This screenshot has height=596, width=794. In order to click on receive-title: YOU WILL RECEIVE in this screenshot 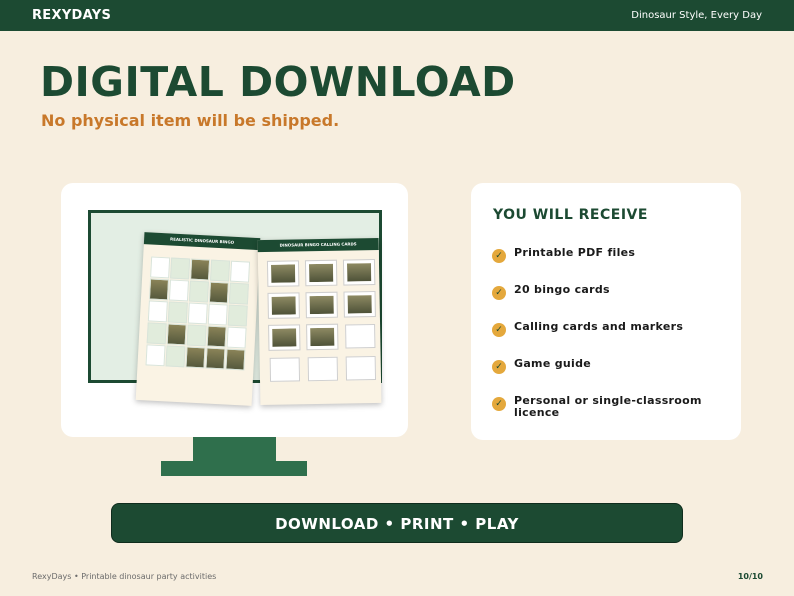, I will do `click(570, 215)`.